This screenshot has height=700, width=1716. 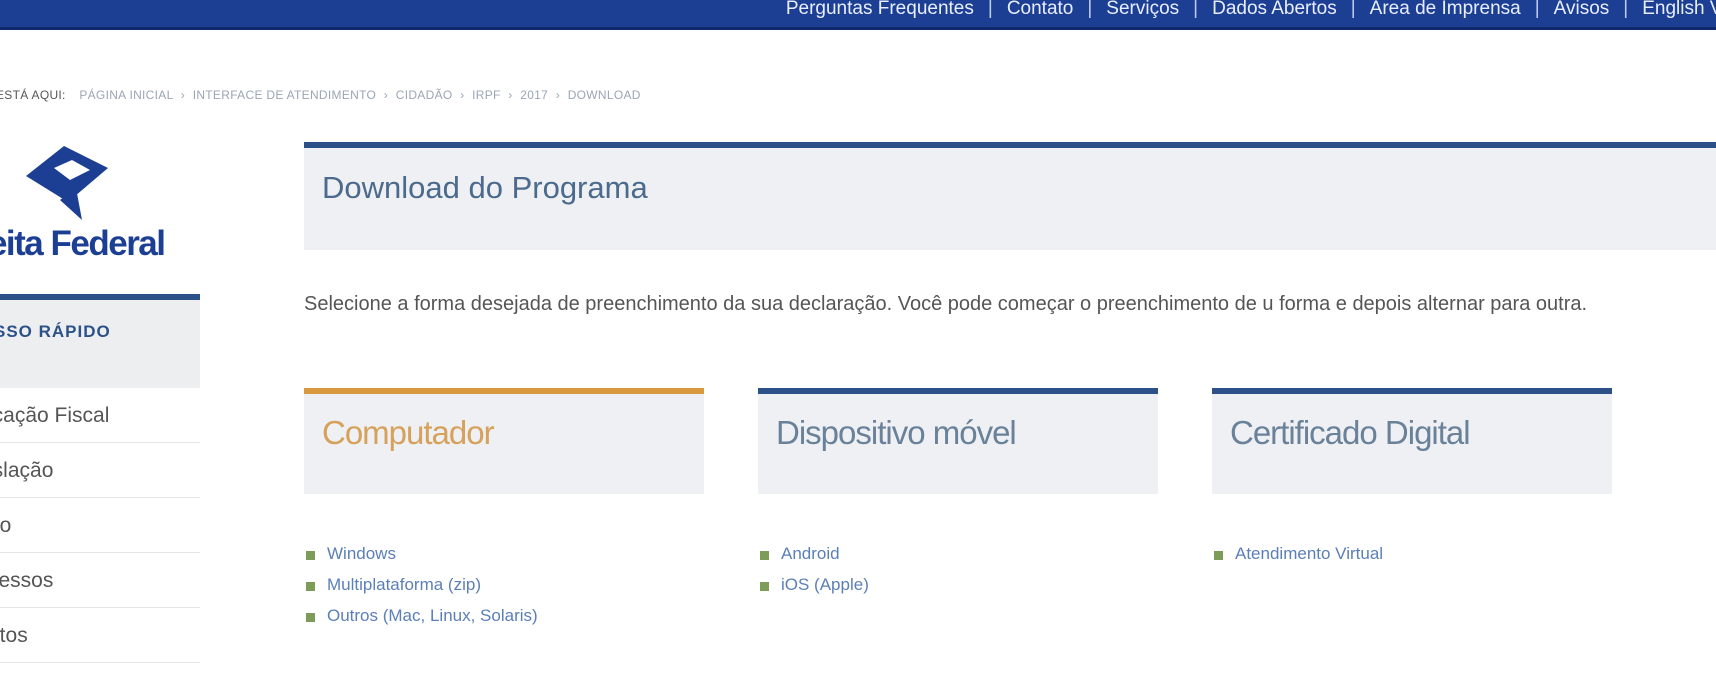 I want to click on list-item: Multiplataforma (zip), so click(x=422, y=584).